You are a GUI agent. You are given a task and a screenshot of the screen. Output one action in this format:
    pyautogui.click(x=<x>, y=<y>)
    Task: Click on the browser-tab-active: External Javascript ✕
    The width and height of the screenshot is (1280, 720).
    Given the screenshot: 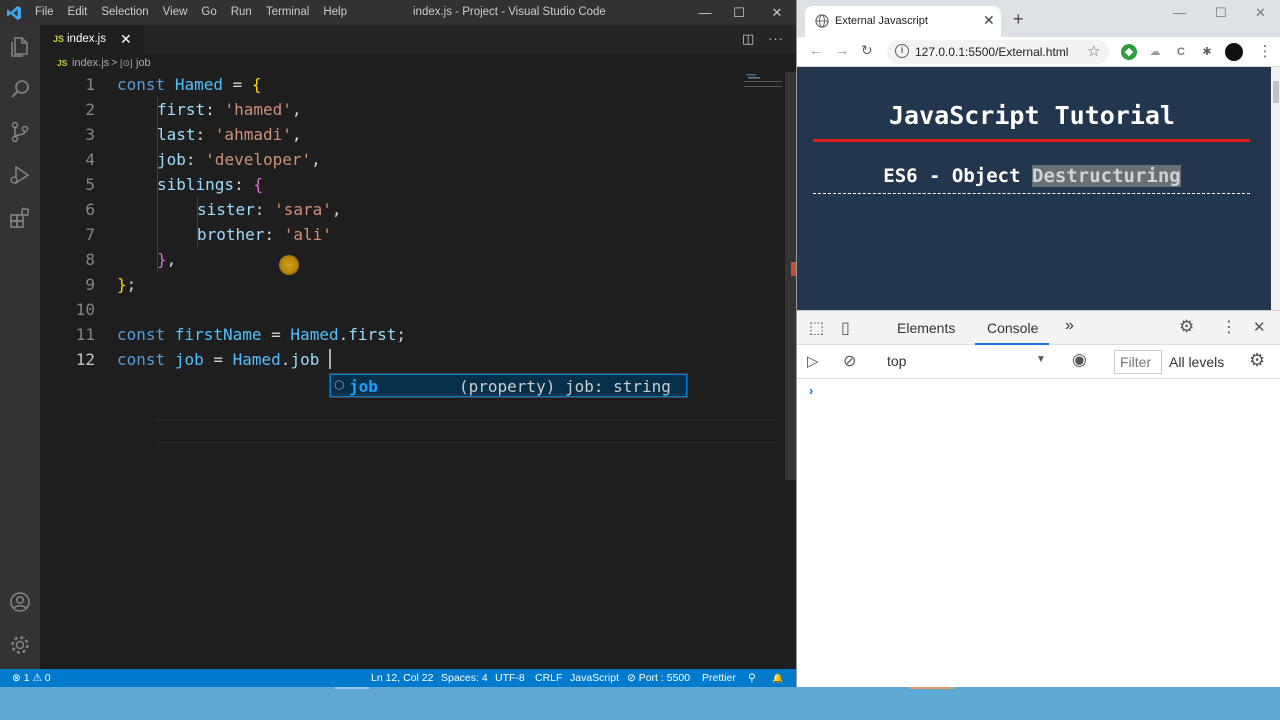 What is the action you would take?
    pyautogui.click(x=903, y=21)
    